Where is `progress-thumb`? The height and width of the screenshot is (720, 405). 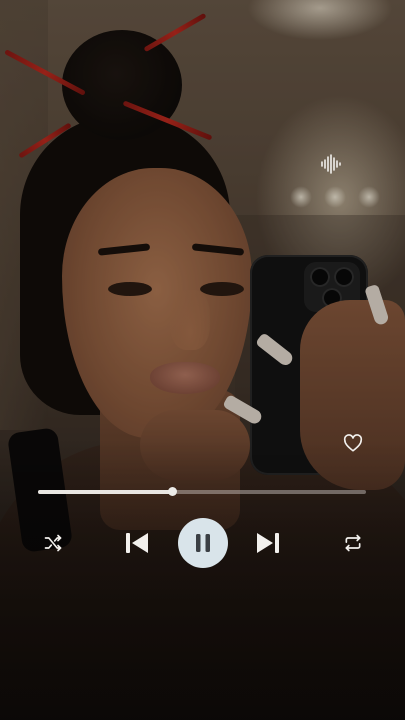 progress-thumb is located at coordinates (173, 491).